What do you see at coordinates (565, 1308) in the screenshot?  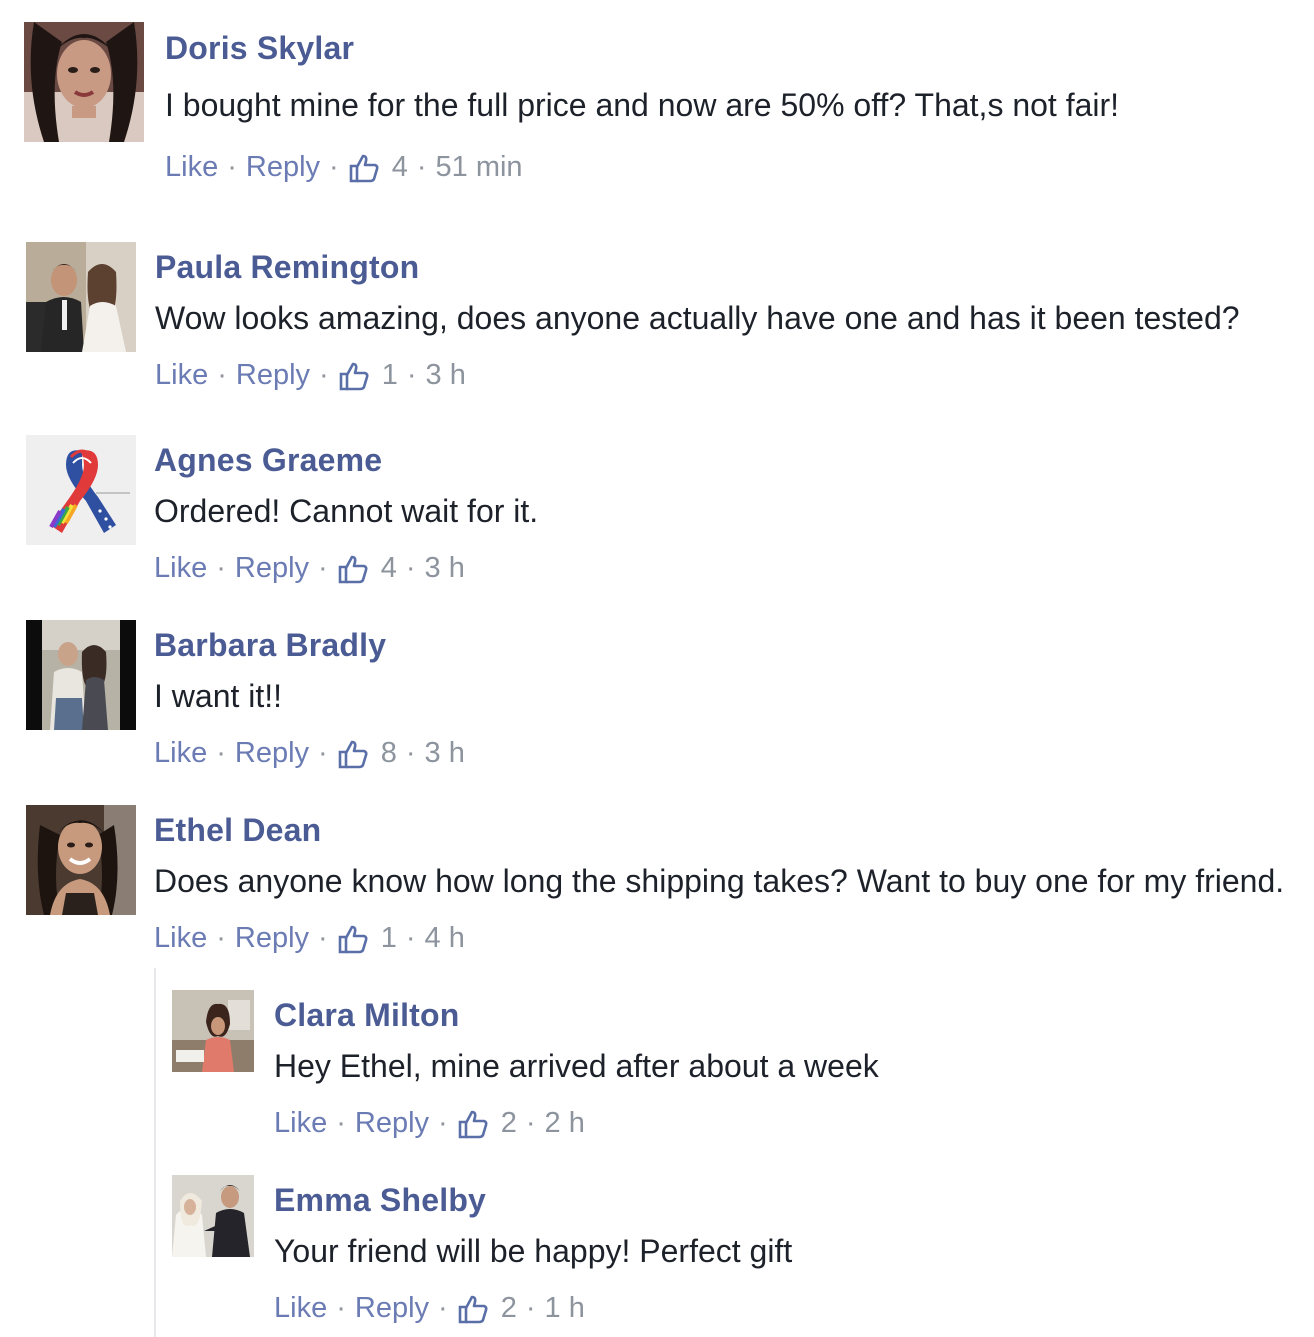 I see `timestamp: 1 h` at bounding box center [565, 1308].